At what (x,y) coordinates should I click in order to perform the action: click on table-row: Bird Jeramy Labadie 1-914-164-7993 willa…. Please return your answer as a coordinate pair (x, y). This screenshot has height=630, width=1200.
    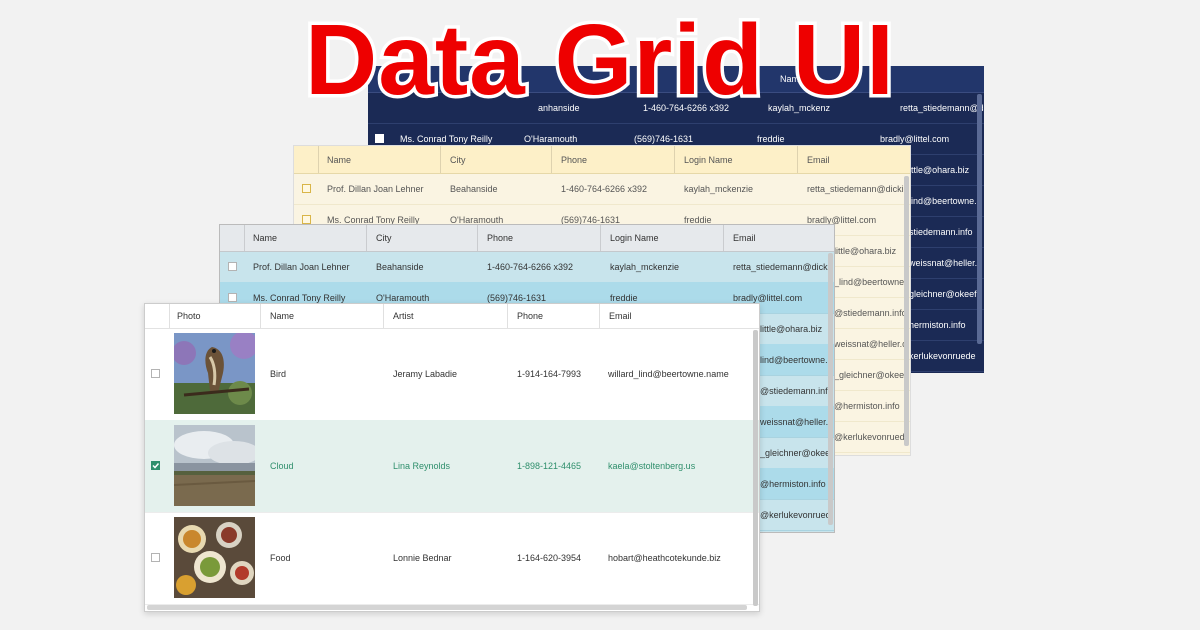
    Looking at the image, I should click on (452, 374).